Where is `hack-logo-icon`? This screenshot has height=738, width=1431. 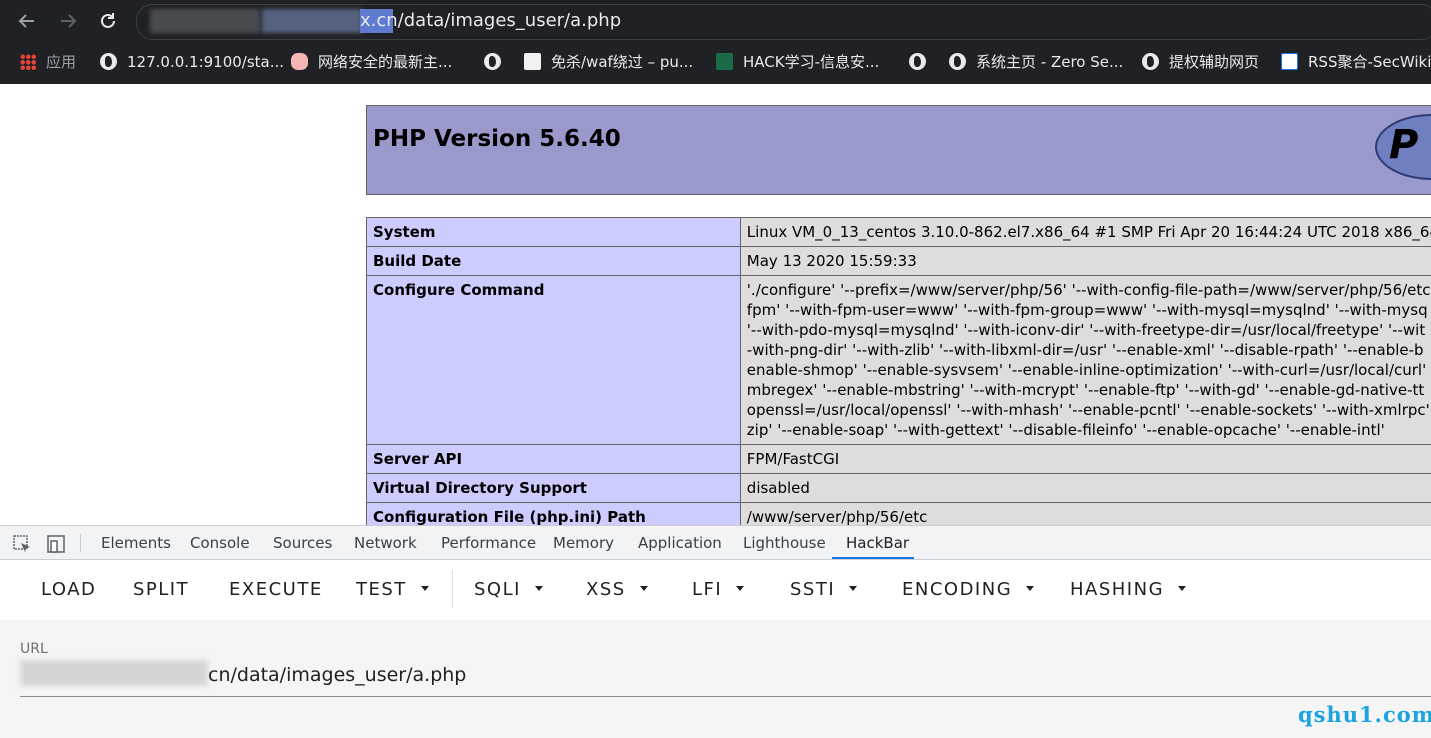 hack-logo-icon is located at coordinates (724, 61).